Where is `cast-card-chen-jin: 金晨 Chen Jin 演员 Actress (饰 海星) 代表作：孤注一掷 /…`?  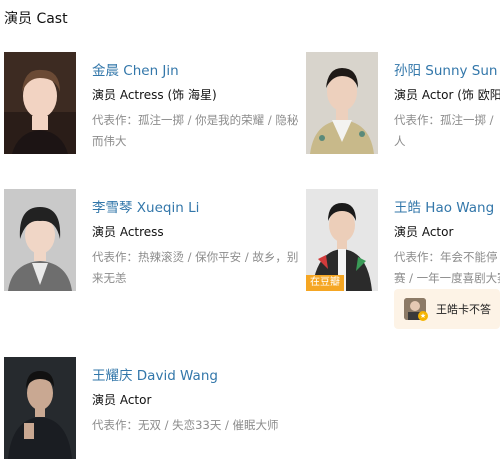
cast-card-chen-jin: 金晨 Chen Jin 演员 Actress (饰 海星) 代表作：孤注一掷 /… is located at coordinates (154, 105).